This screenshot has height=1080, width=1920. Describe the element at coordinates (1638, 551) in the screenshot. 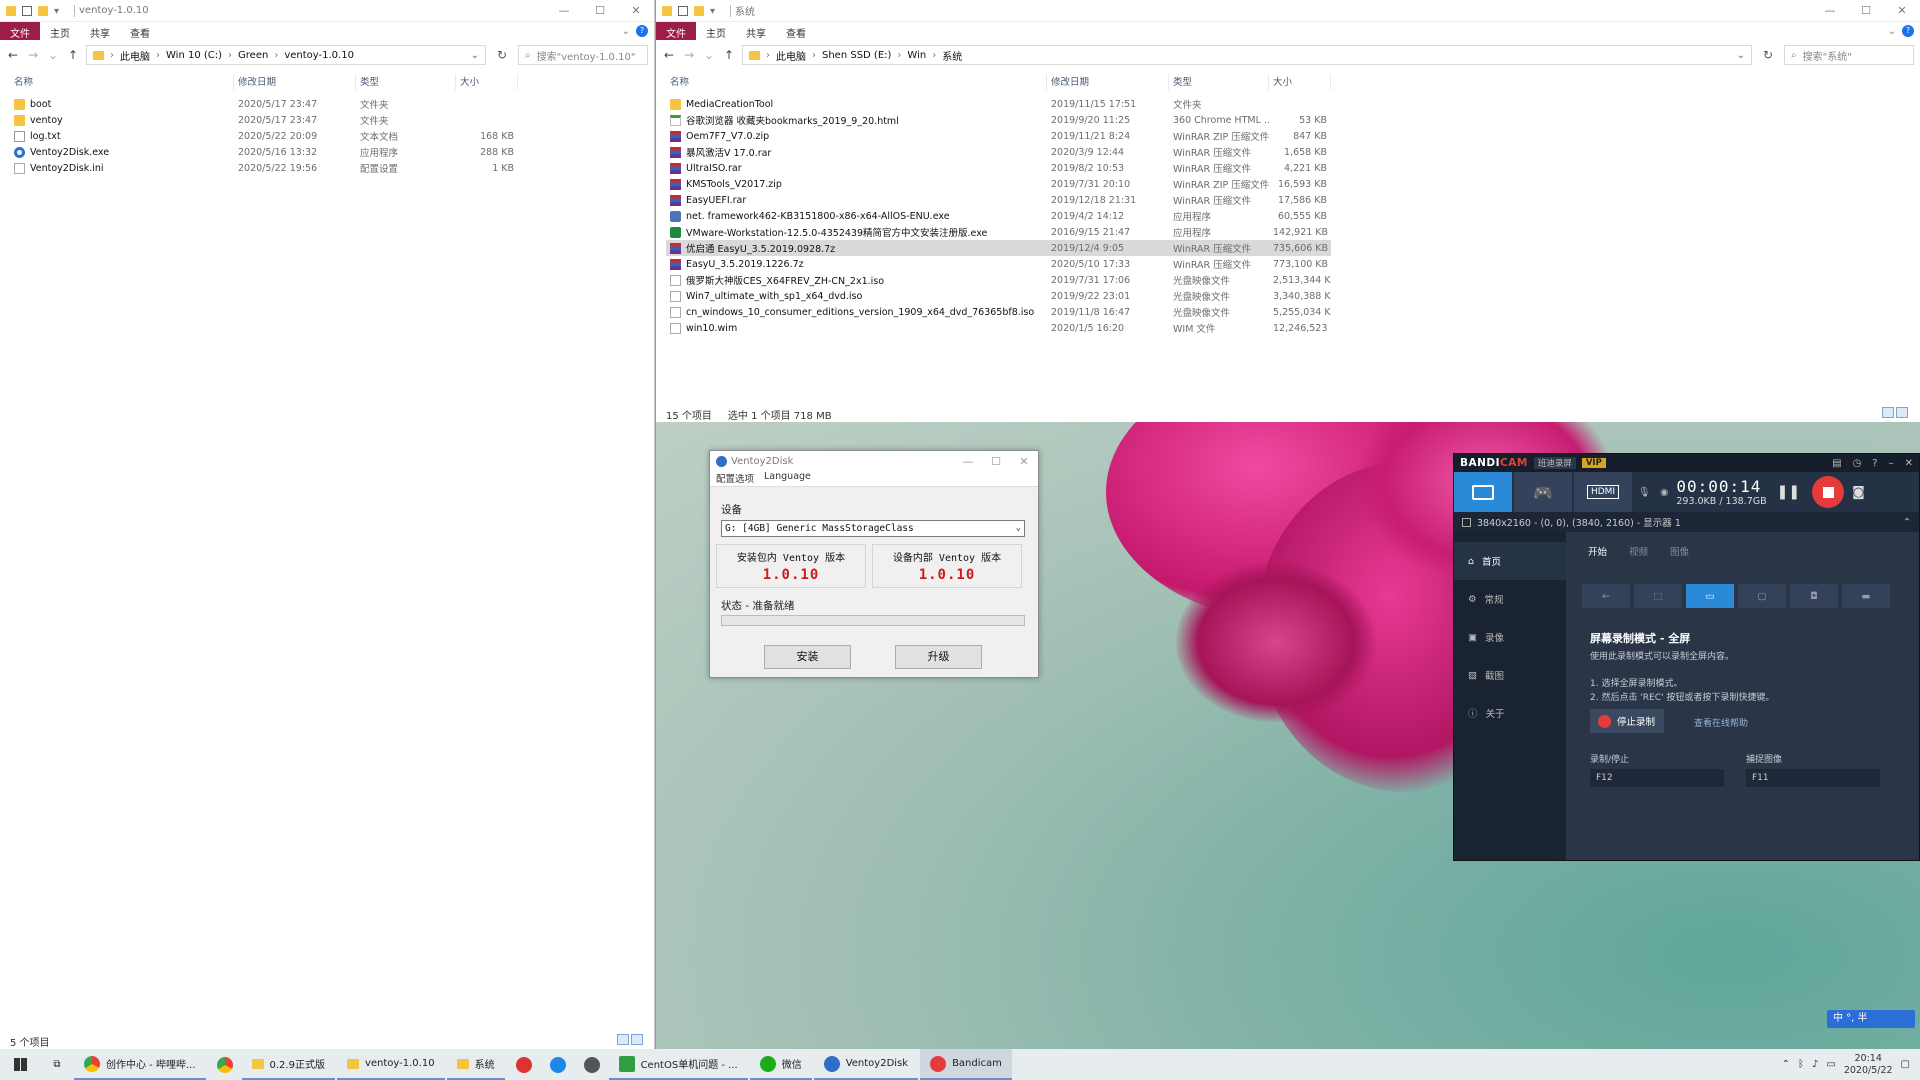

I see `tab-video: 视频` at that location.